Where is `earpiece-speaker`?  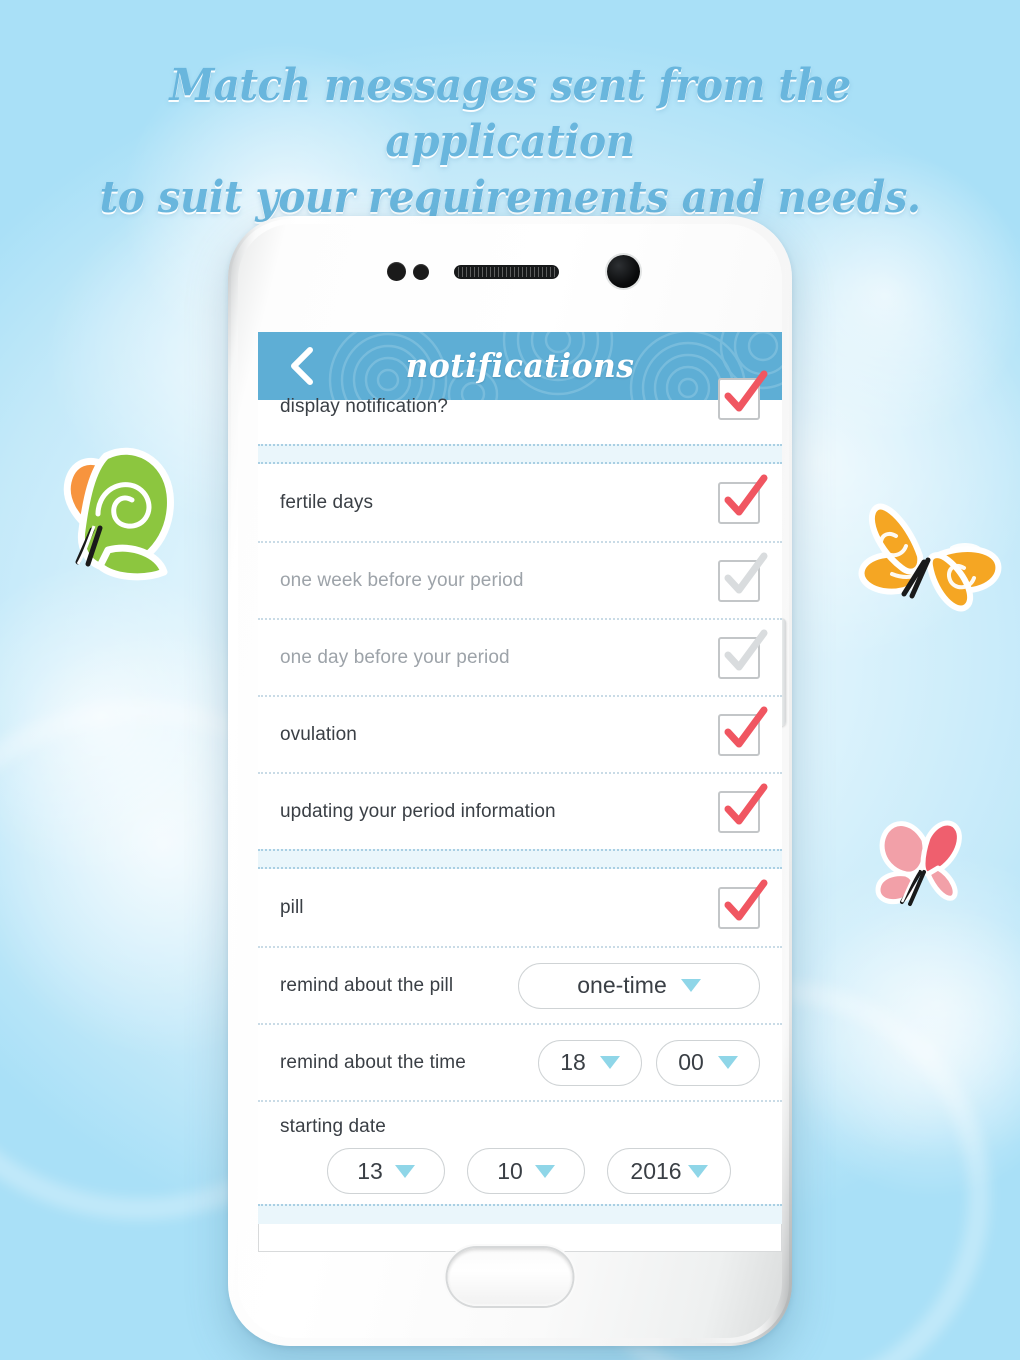
earpiece-speaker is located at coordinates (506, 272).